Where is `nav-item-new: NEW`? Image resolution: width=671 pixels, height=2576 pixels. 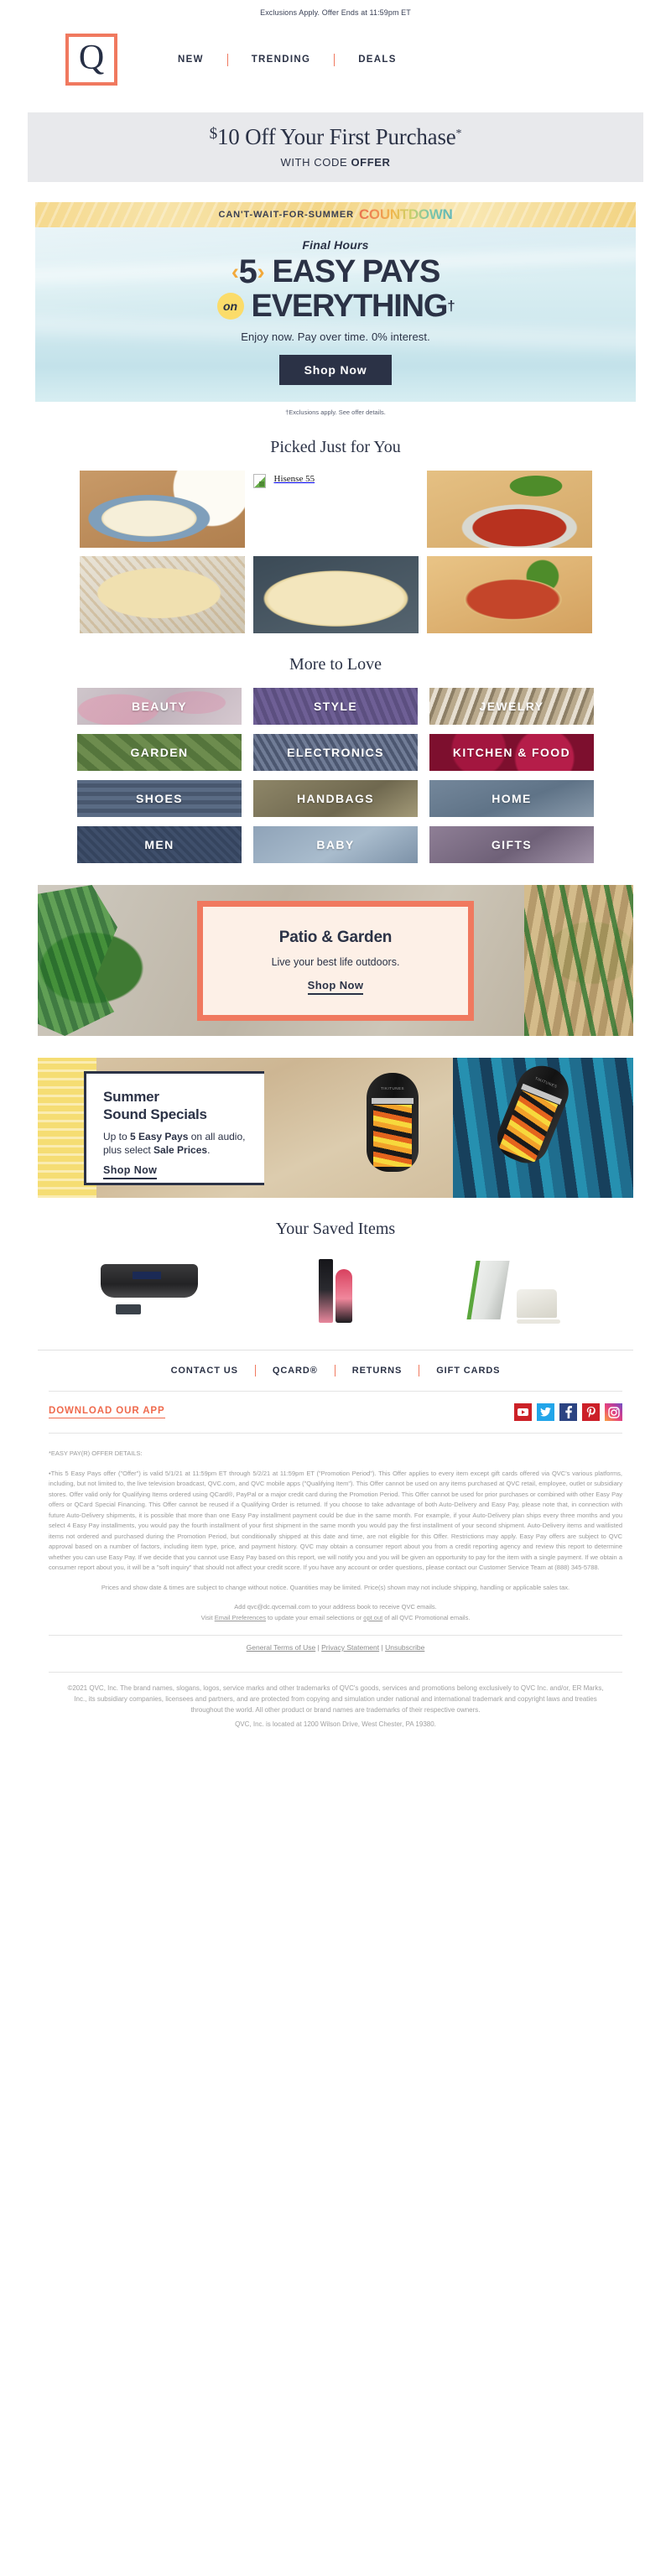 nav-item-new: NEW is located at coordinates (191, 60).